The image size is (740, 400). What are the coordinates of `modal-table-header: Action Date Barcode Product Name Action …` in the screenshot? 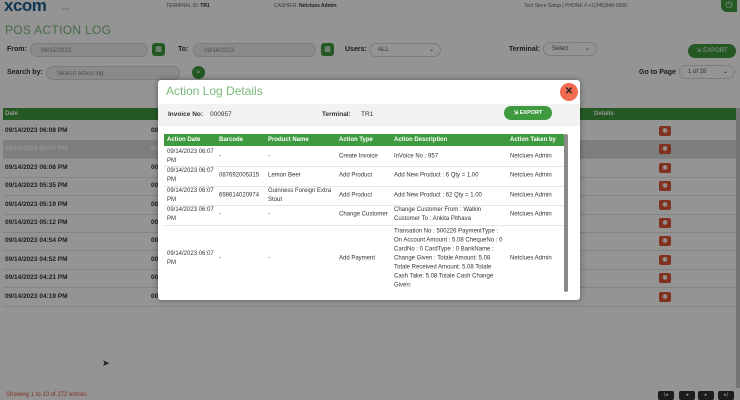 It's located at (364, 140).